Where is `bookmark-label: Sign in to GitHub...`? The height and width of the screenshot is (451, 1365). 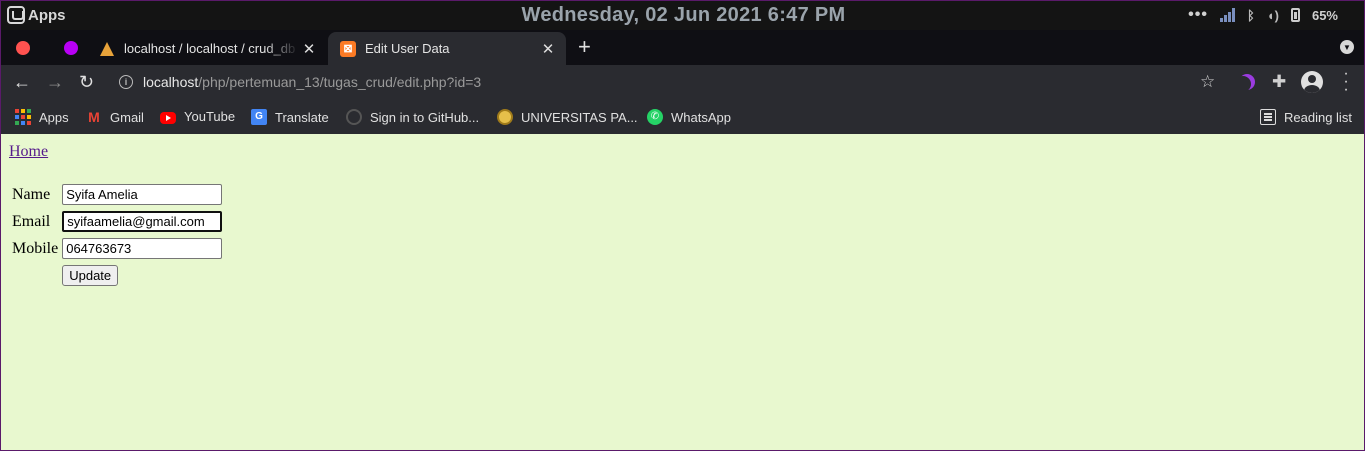 bookmark-label: Sign in to GitHub... is located at coordinates (425, 117).